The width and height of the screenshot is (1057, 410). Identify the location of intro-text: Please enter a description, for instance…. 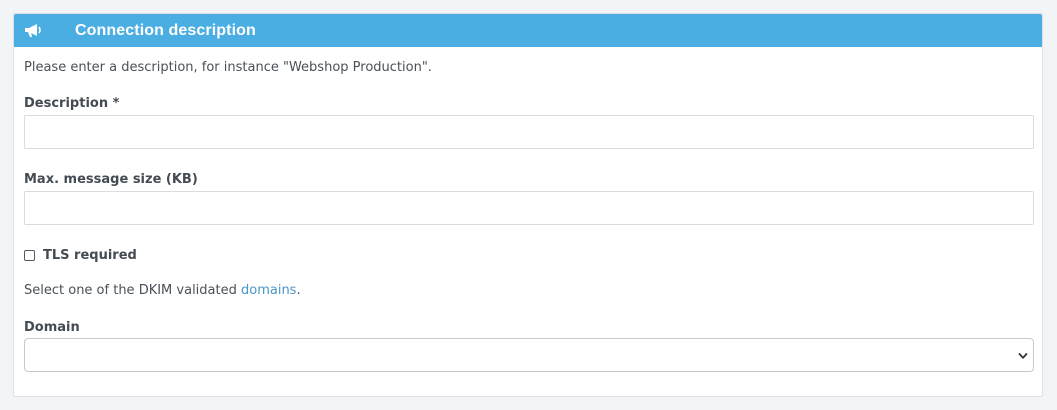
(228, 67).